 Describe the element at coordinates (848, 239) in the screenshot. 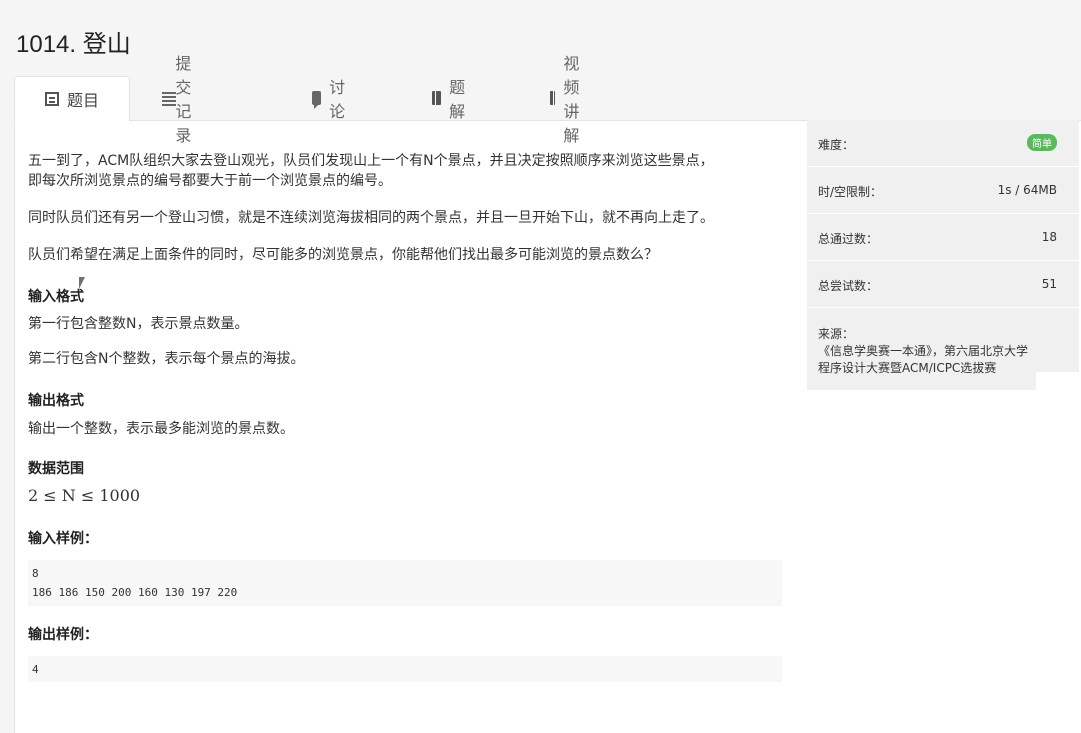

I see `passed-label: 总通过数：` at that location.